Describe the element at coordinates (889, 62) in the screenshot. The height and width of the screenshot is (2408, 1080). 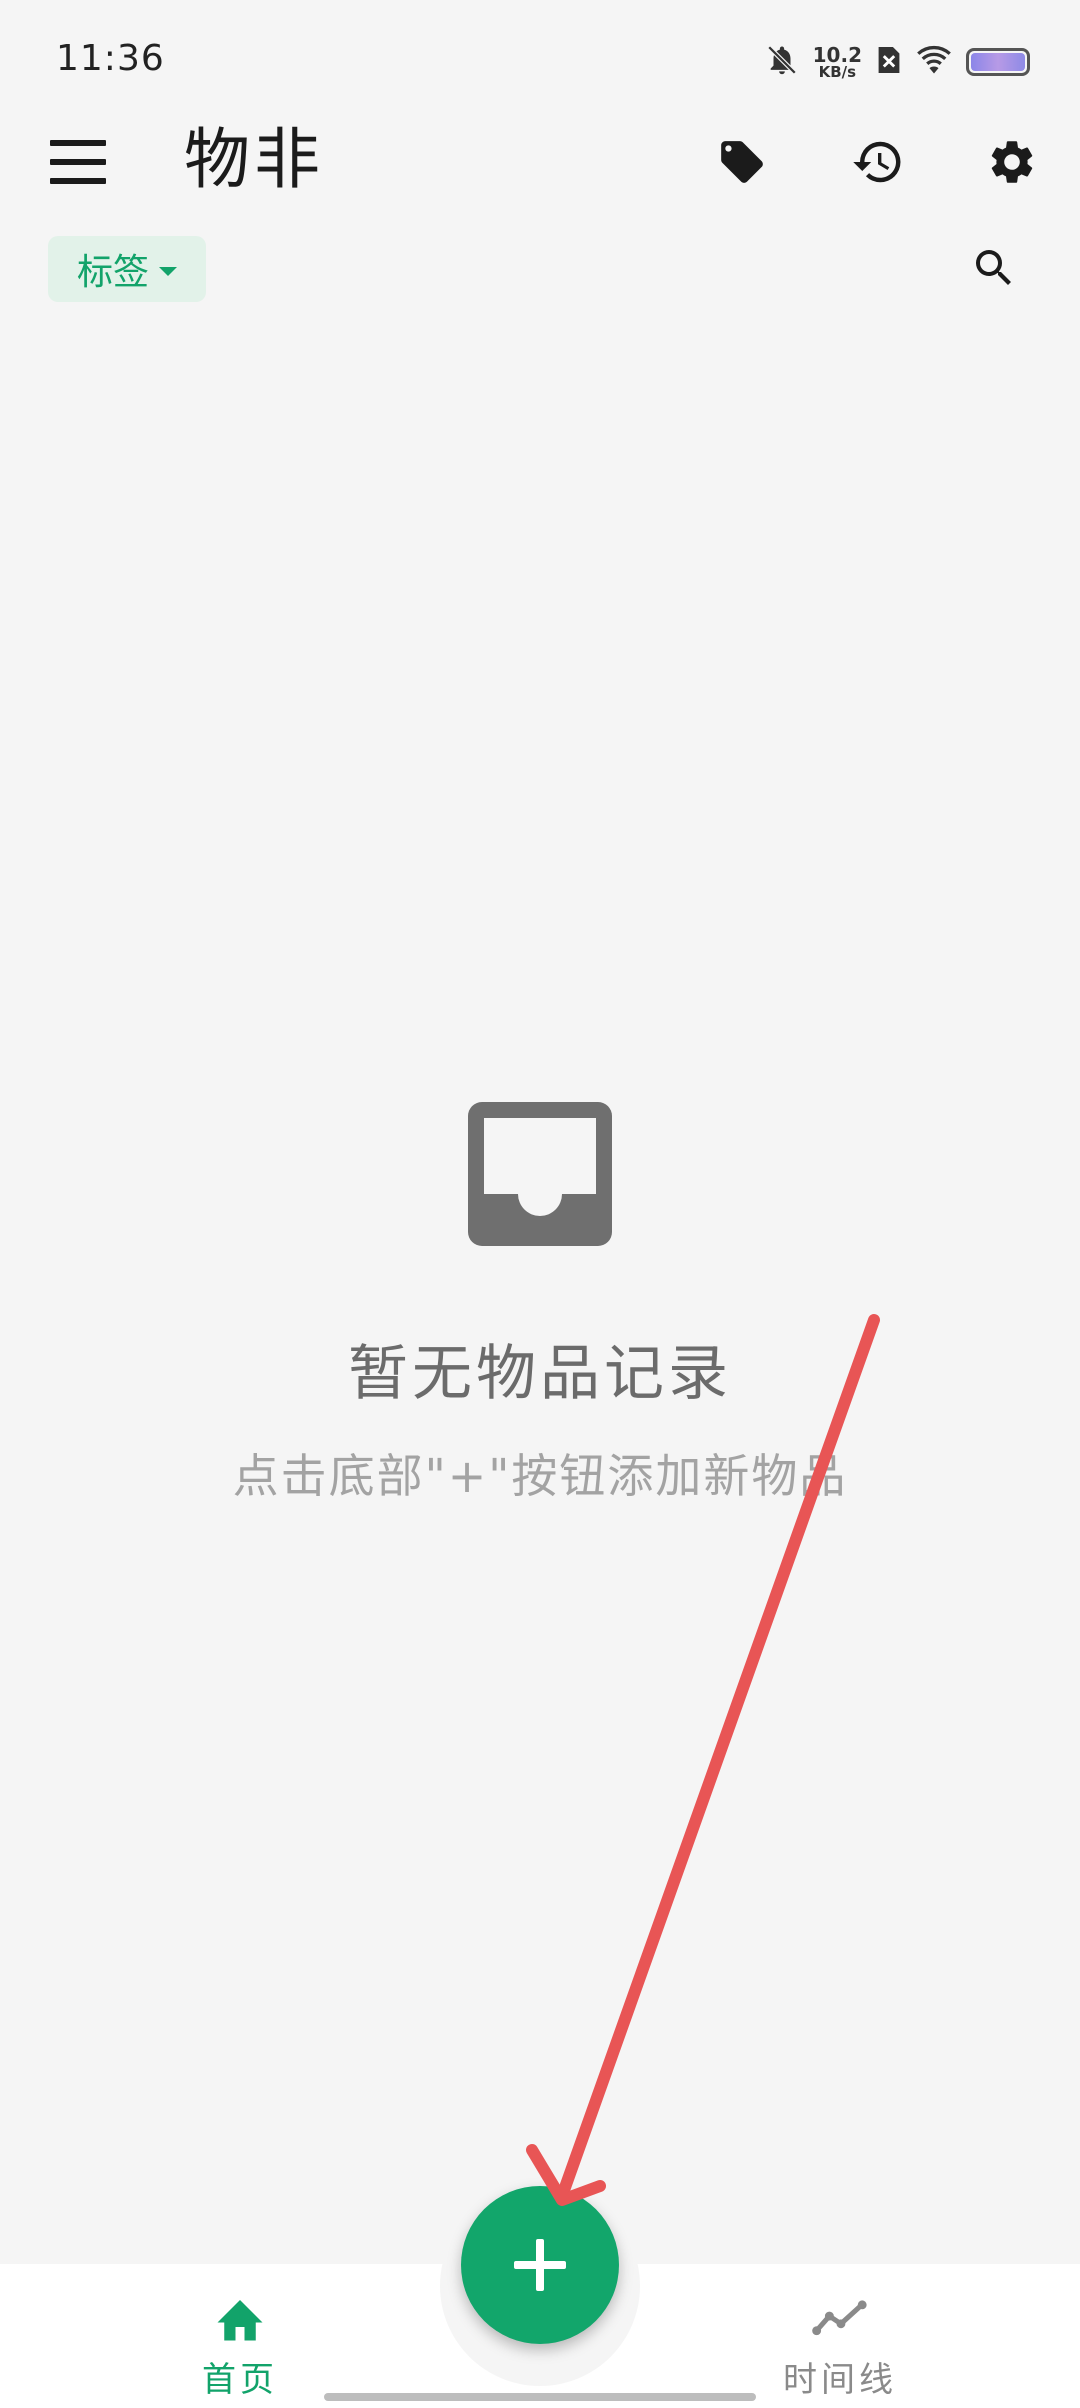
I see `sim-off-icon` at that location.